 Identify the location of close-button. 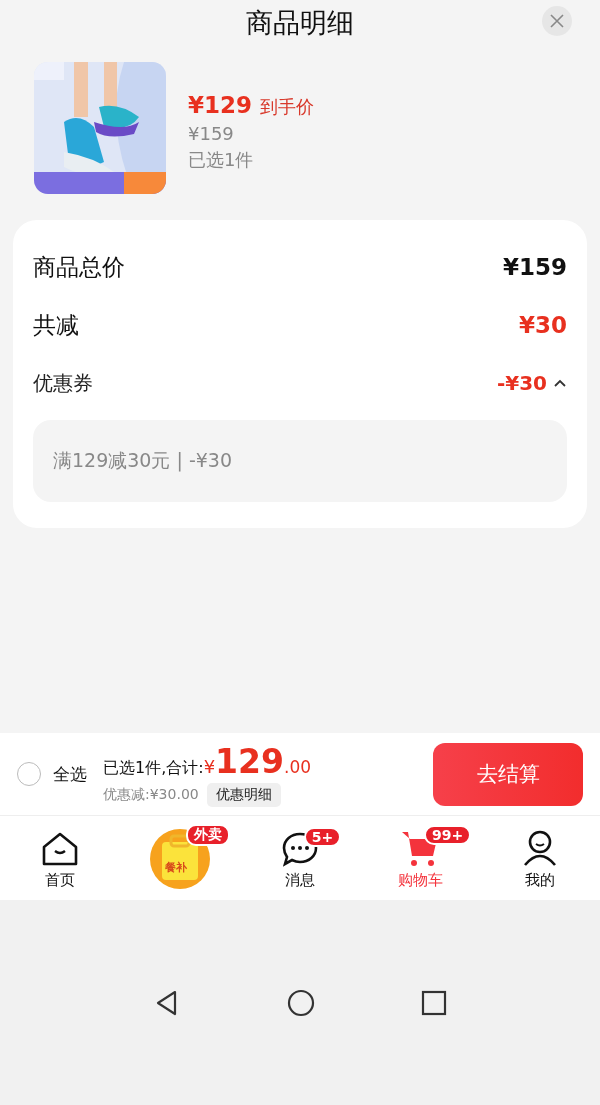
(557, 21).